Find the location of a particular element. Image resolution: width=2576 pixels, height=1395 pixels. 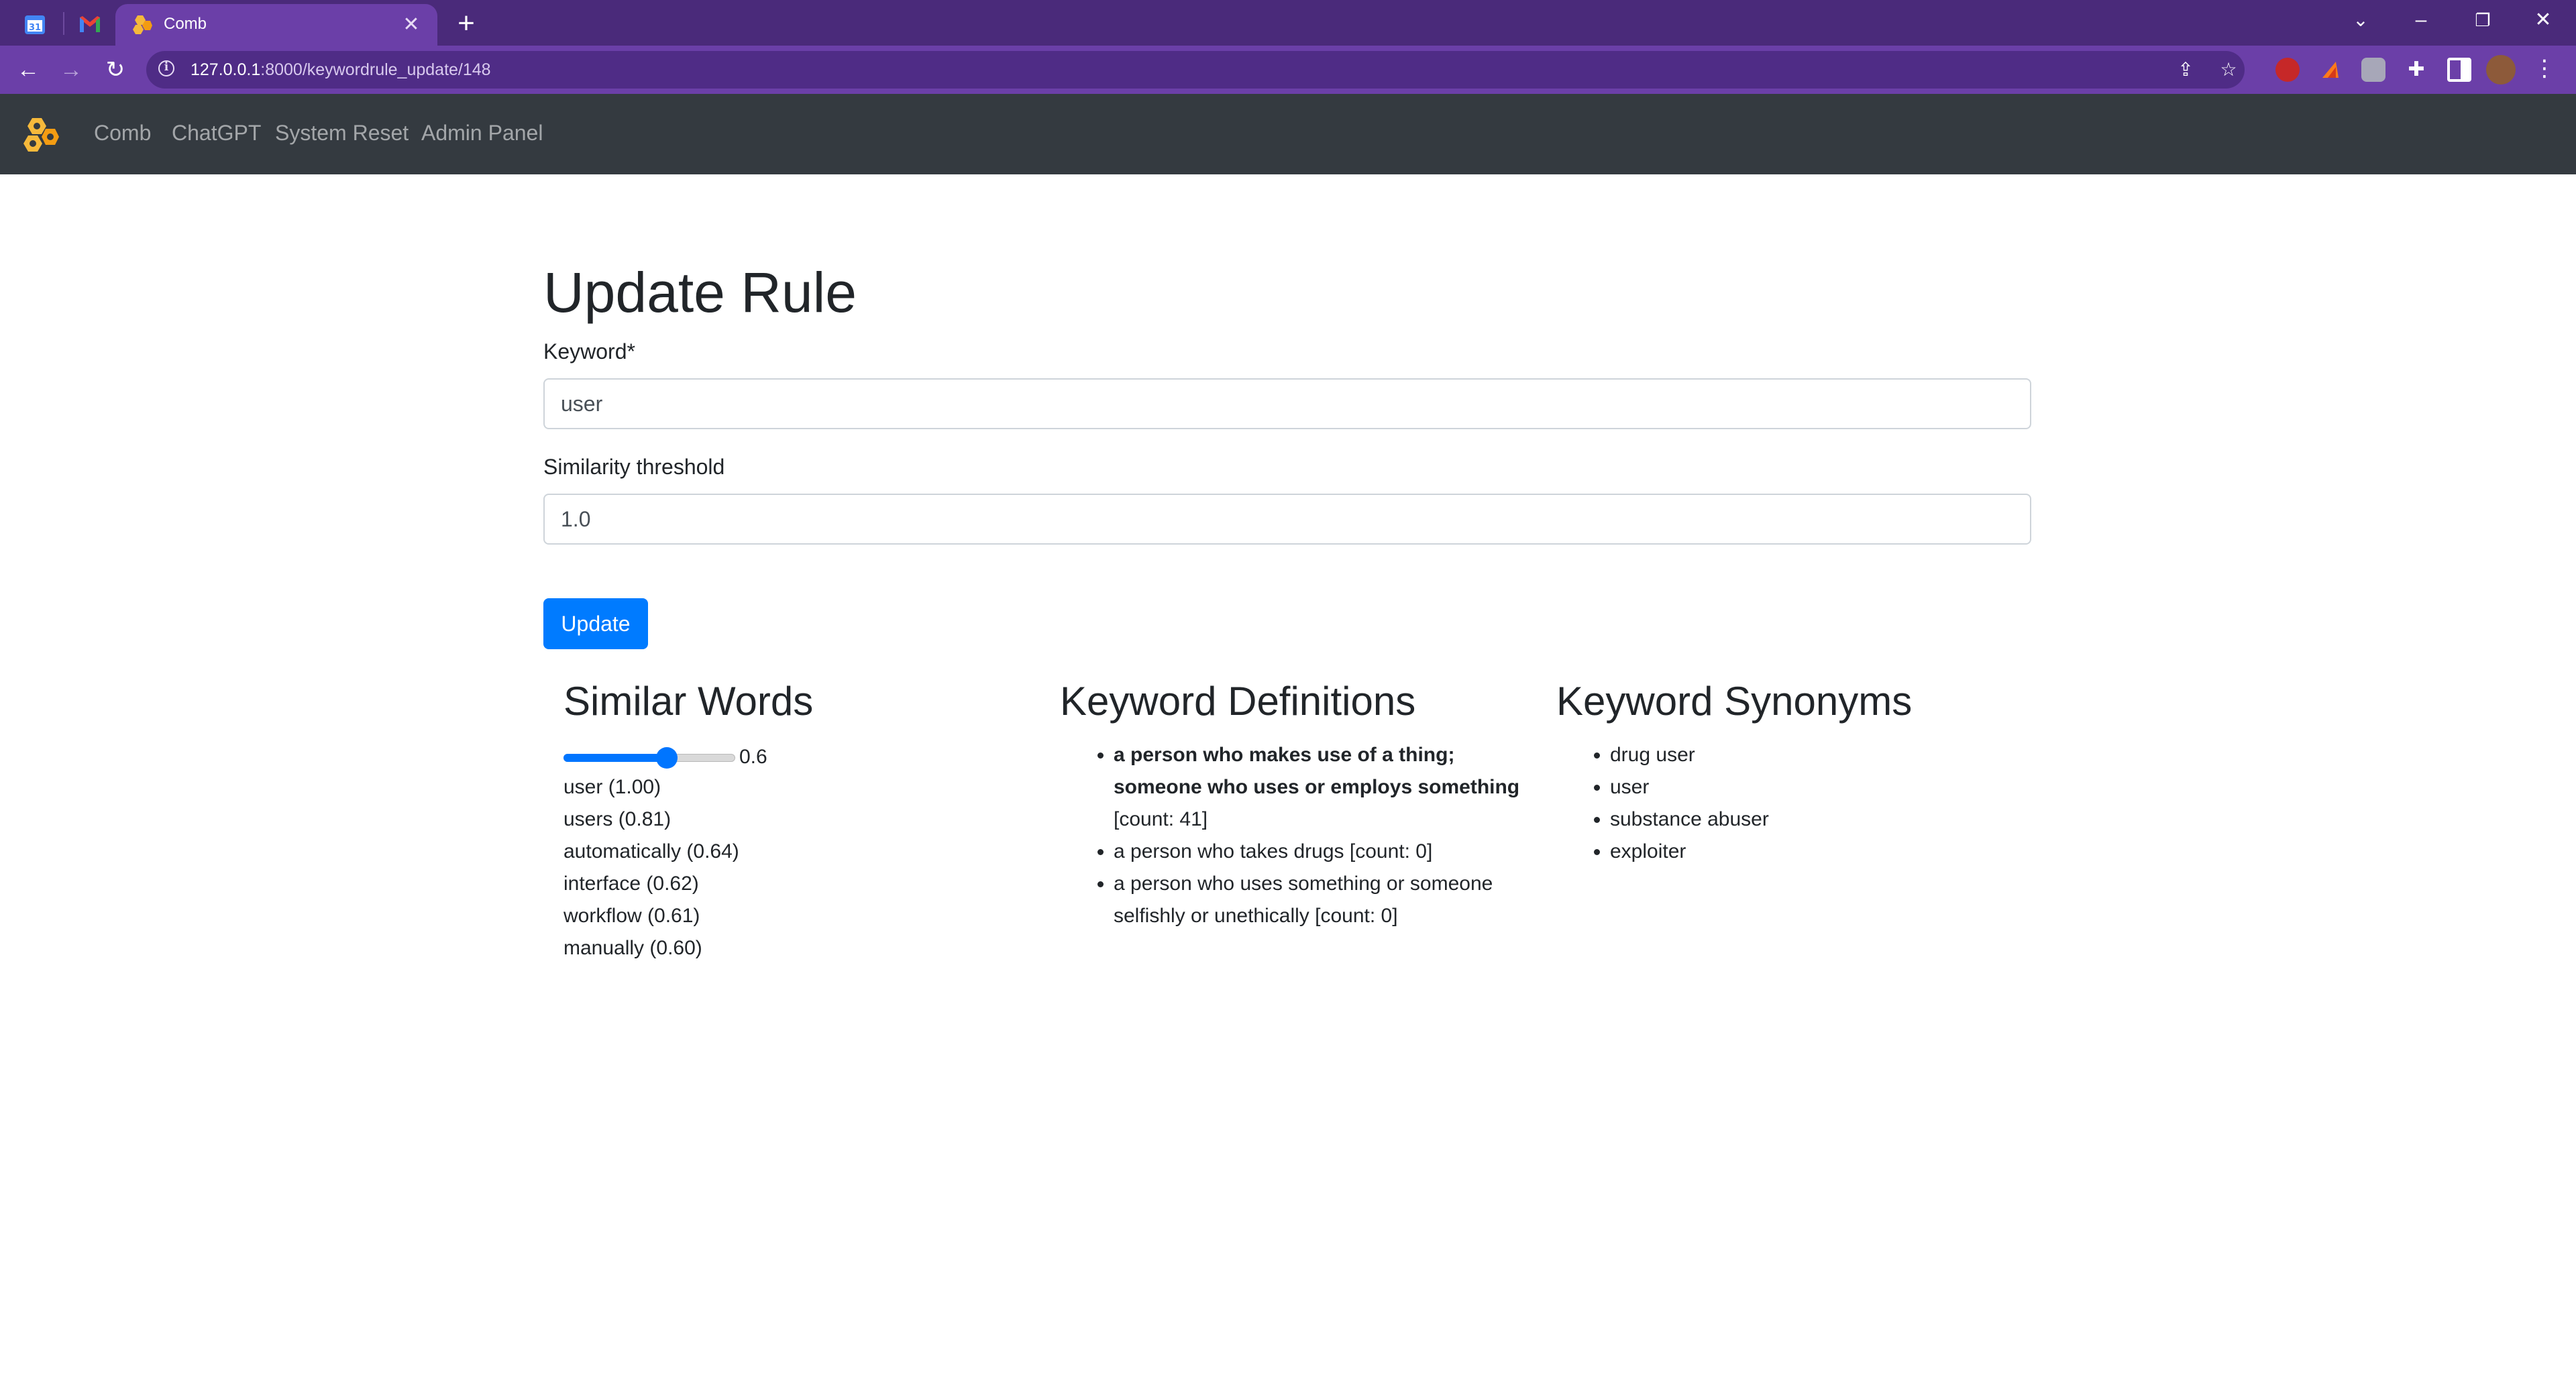

page-title: Update Rule is located at coordinates (700, 292).